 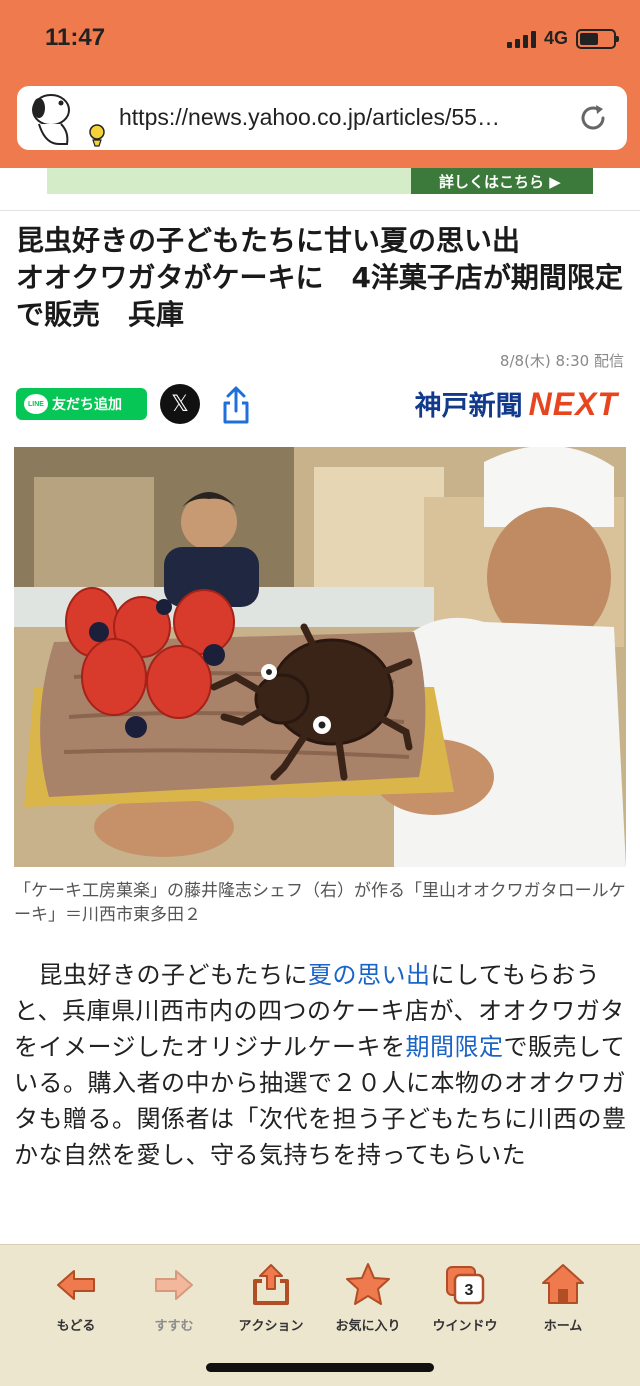 I want to click on x-share-button: 𝕏, so click(x=180, y=404).